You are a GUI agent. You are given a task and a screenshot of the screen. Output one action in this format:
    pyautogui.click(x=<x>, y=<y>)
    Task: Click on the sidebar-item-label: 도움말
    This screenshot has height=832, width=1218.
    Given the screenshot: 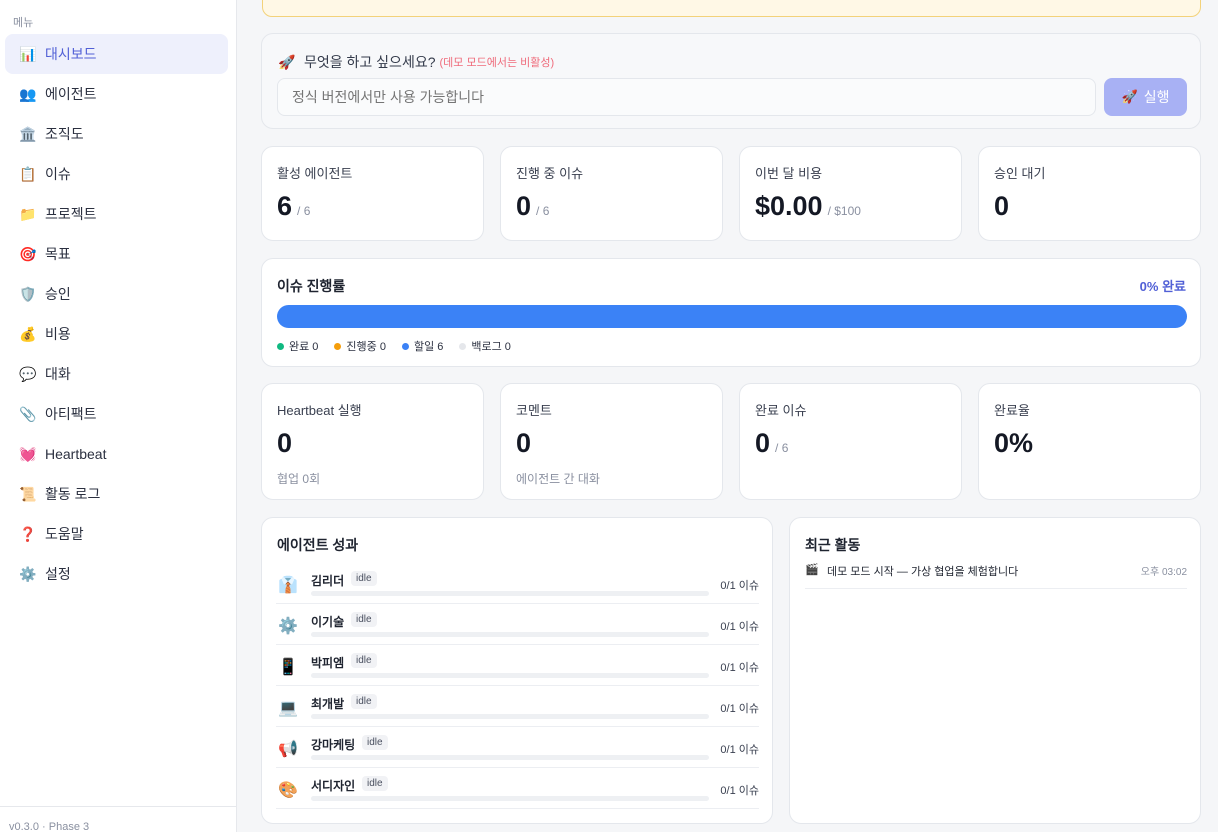 What is the action you would take?
    pyautogui.click(x=64, y=534)
    